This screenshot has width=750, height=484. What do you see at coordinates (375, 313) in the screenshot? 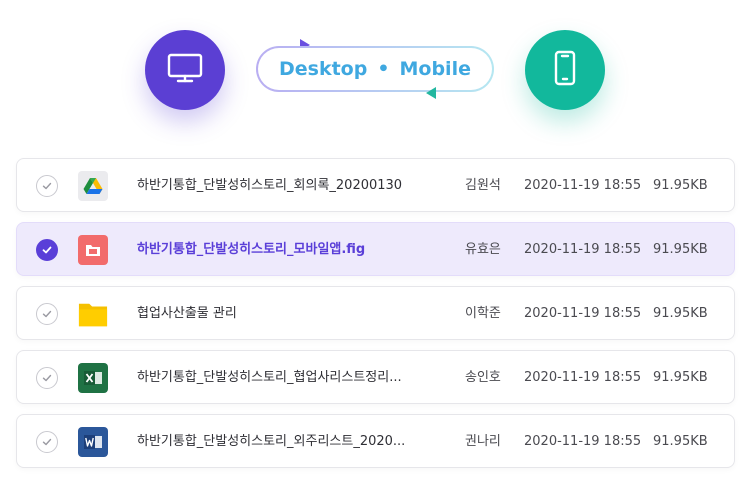
I see `file-row: 협업사산출물 관리 이학준 2020-11-19 18:55 91.95KB` at bounding box center [375, 313].